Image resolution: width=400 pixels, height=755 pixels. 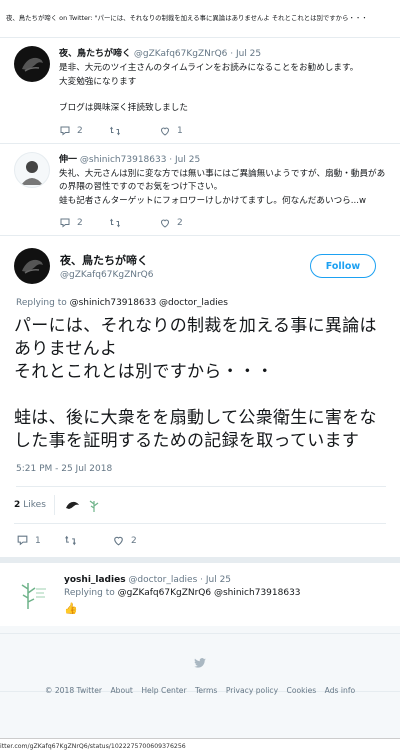 What do you see at coordinates (34, 505) in the screenshot?
I see `likes-label: Likes` at bounding box center [34, 505].